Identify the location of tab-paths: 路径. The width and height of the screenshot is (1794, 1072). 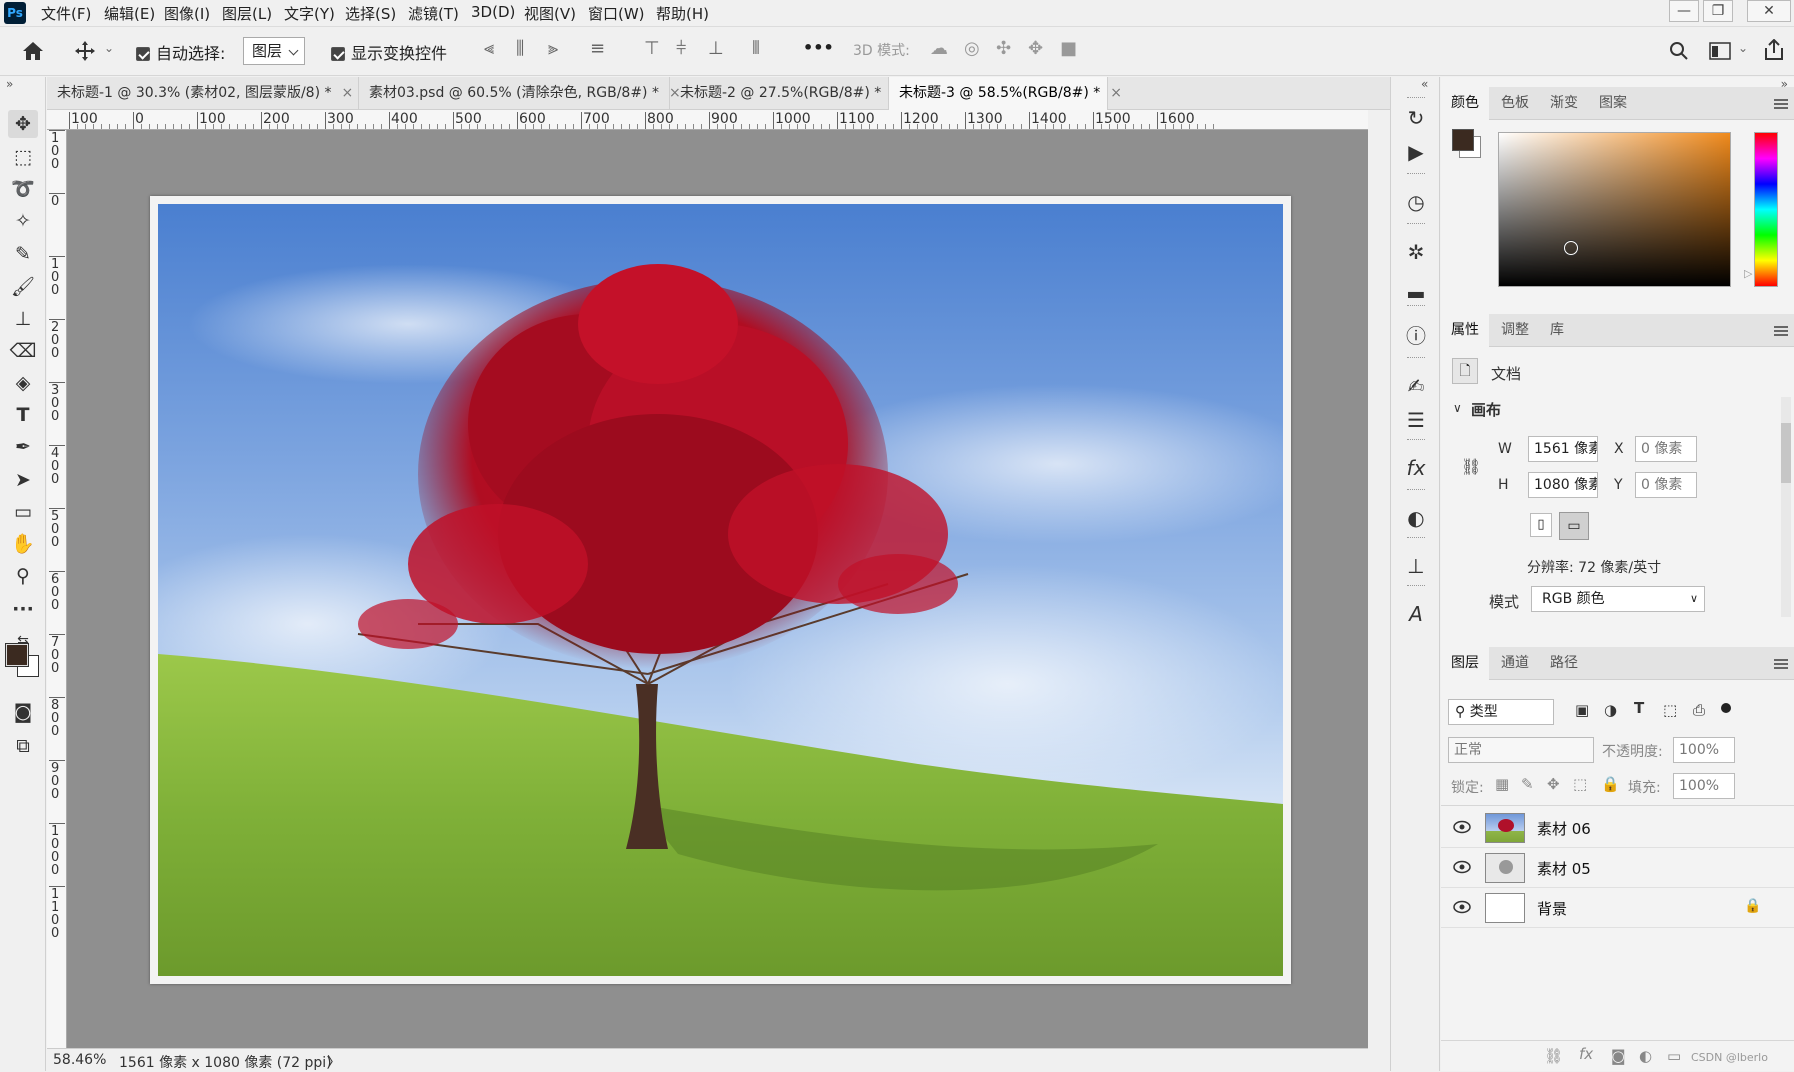
(1564, 663).